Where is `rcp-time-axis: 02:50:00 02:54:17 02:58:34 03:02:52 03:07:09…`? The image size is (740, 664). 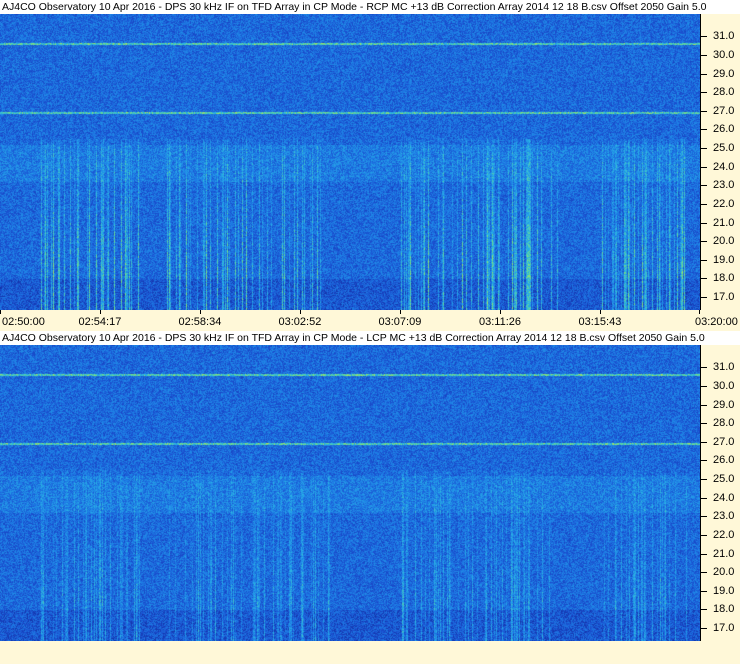 rcp-time-axis: 02:50:00 02:54:17 02:58:34 03:02:52 03:07:09… is located at coordinates (370, 320).